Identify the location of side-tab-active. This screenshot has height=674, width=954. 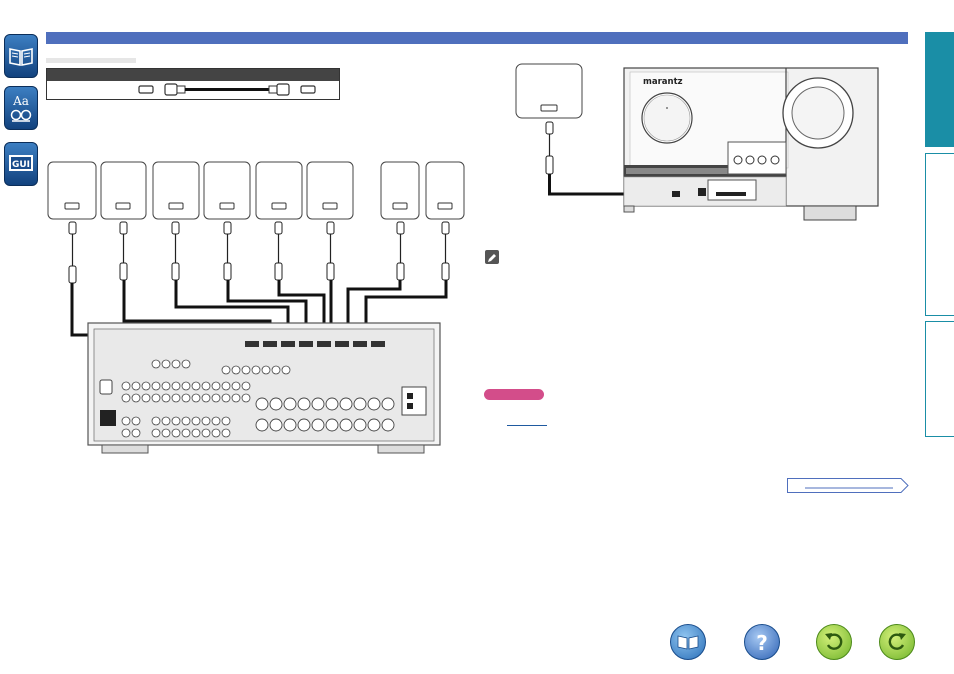
(939, 89).